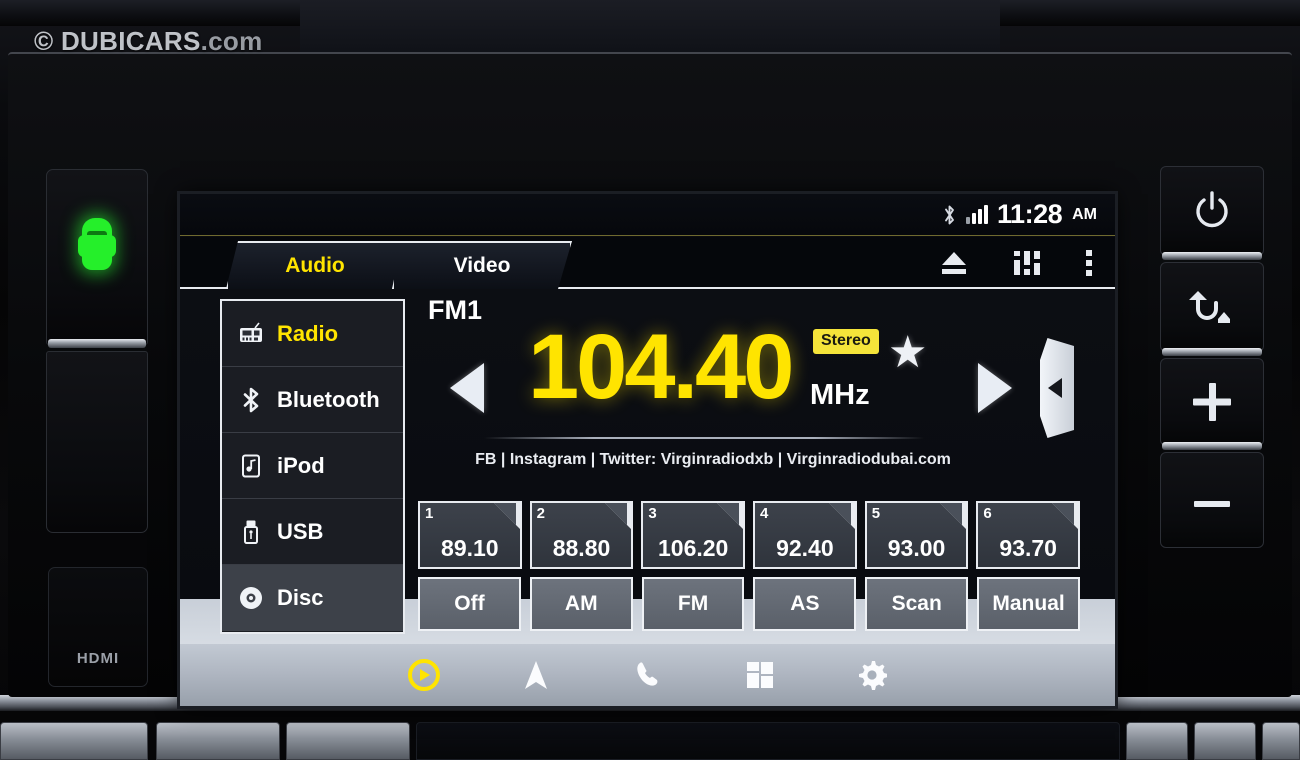  What do you see at coordinates (768, 741) in the screenshot?
I see `dash-panel-gap` at bounding box center [768, 741].